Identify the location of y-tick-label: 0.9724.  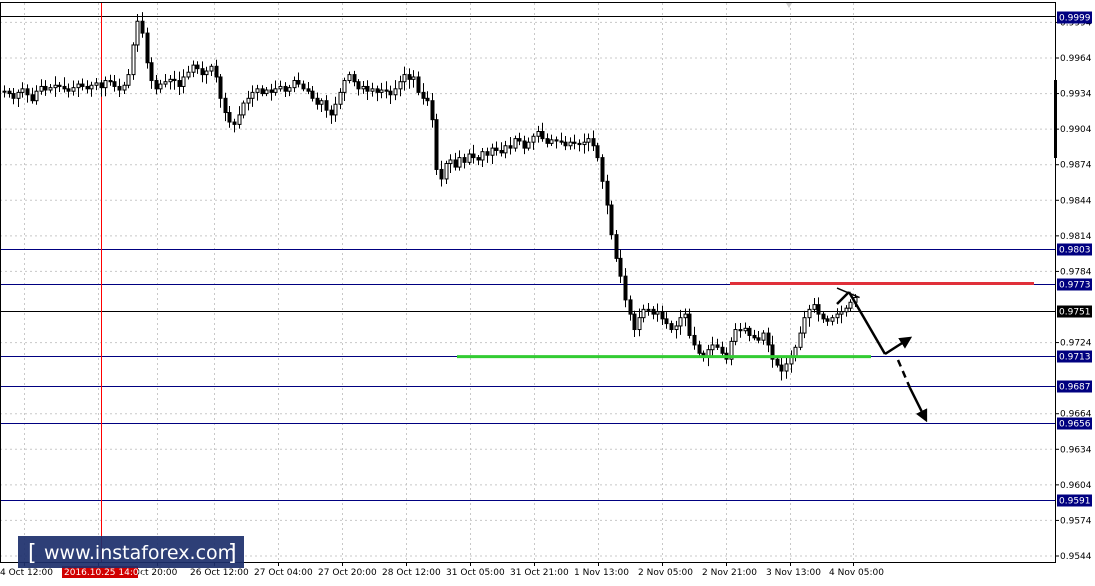
(1076, 344).